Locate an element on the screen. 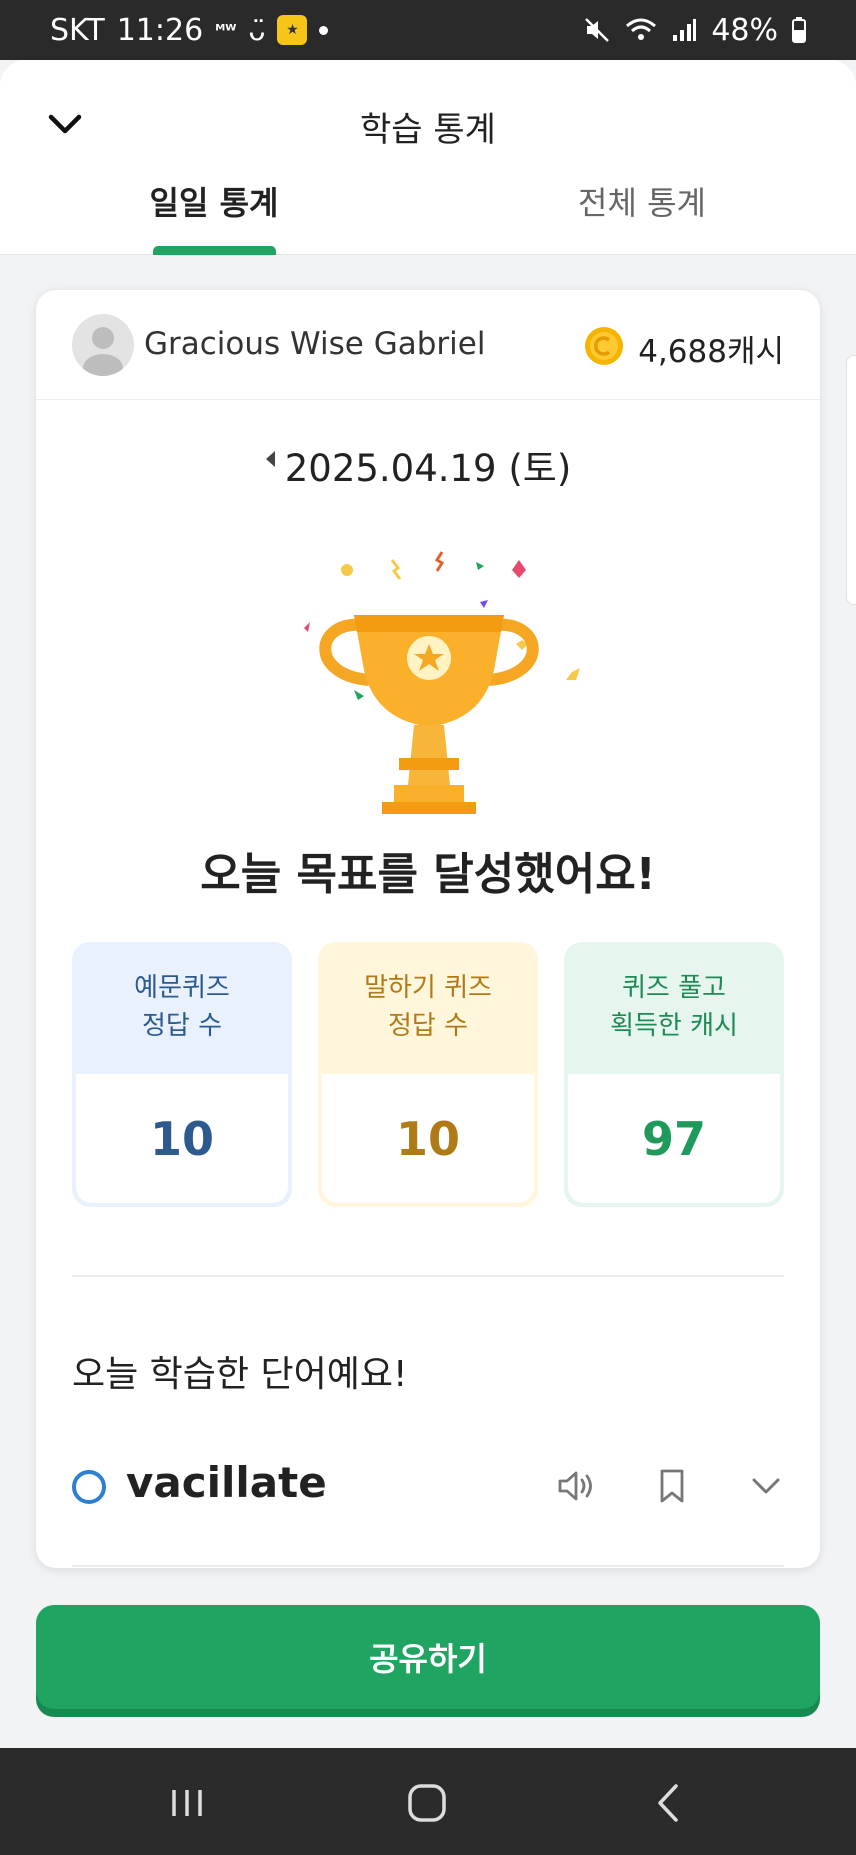 Image resolution: width=856 pixels, height=1855 pixels. stat-example-quiz: 예문퀴즈 정답 수 10 is located at coordinates (182, 1074).